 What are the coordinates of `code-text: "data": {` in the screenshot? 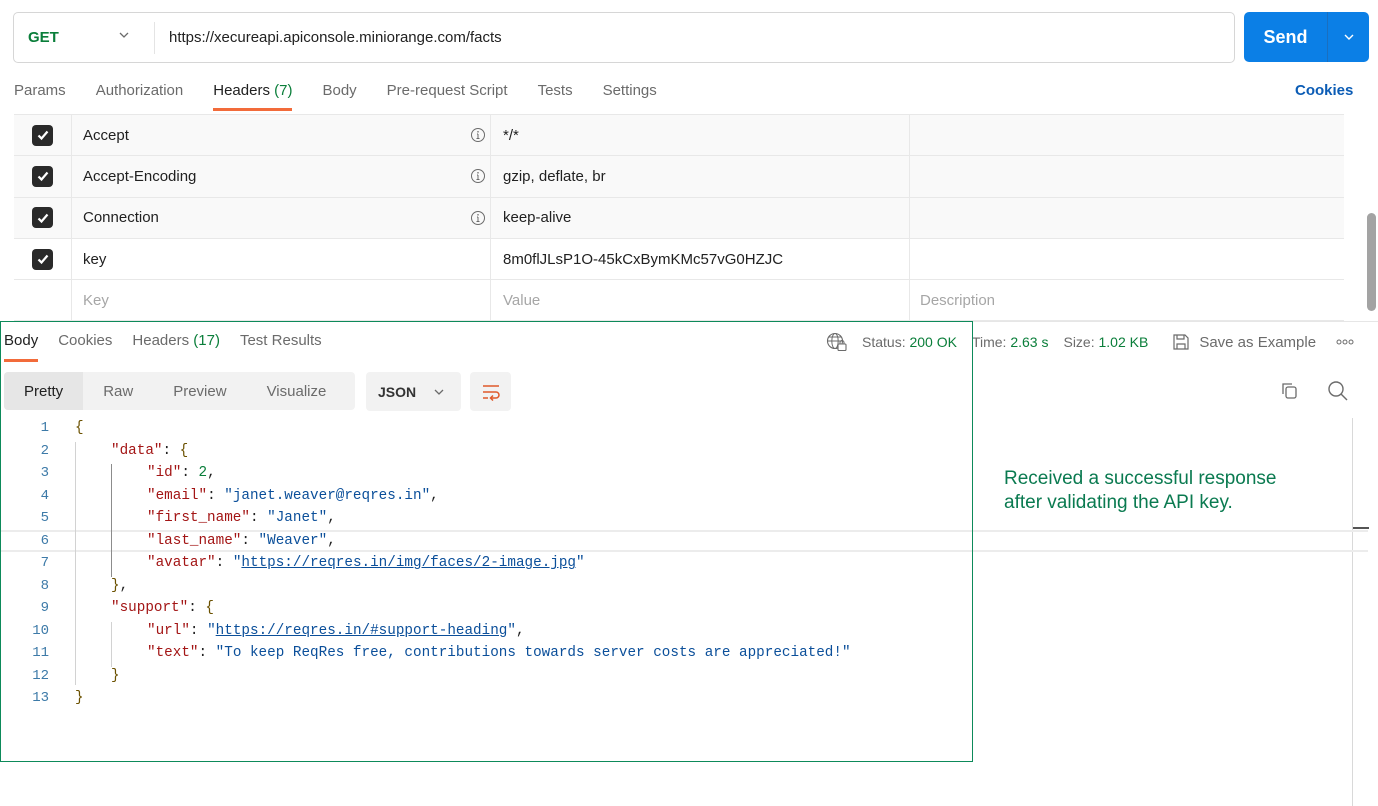 It's located at (118, 451).